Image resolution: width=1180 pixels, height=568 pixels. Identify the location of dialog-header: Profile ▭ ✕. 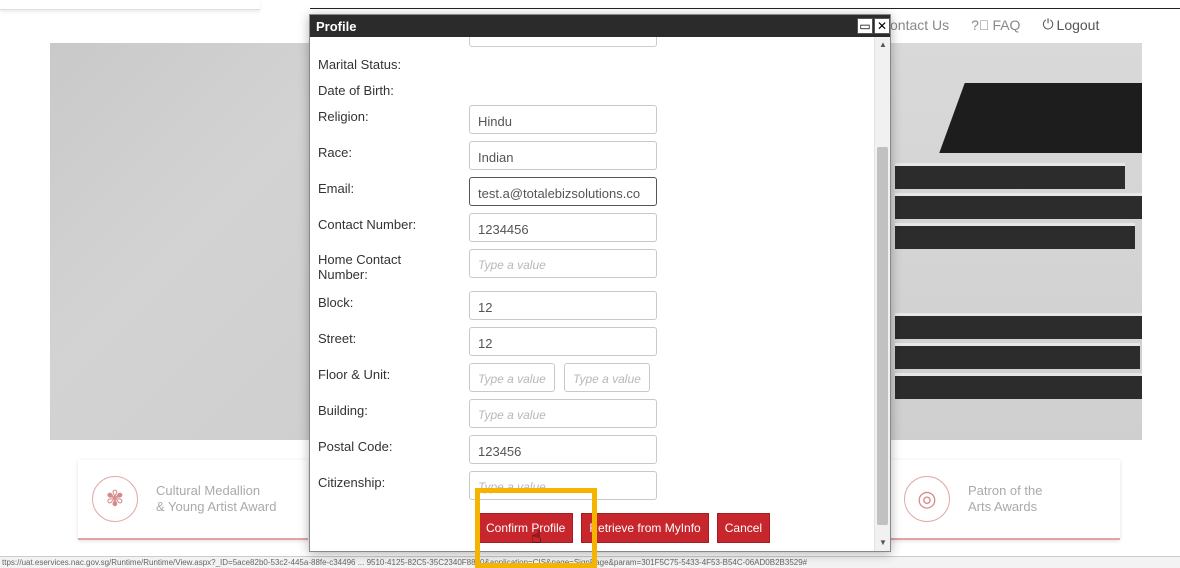
(600, 26).